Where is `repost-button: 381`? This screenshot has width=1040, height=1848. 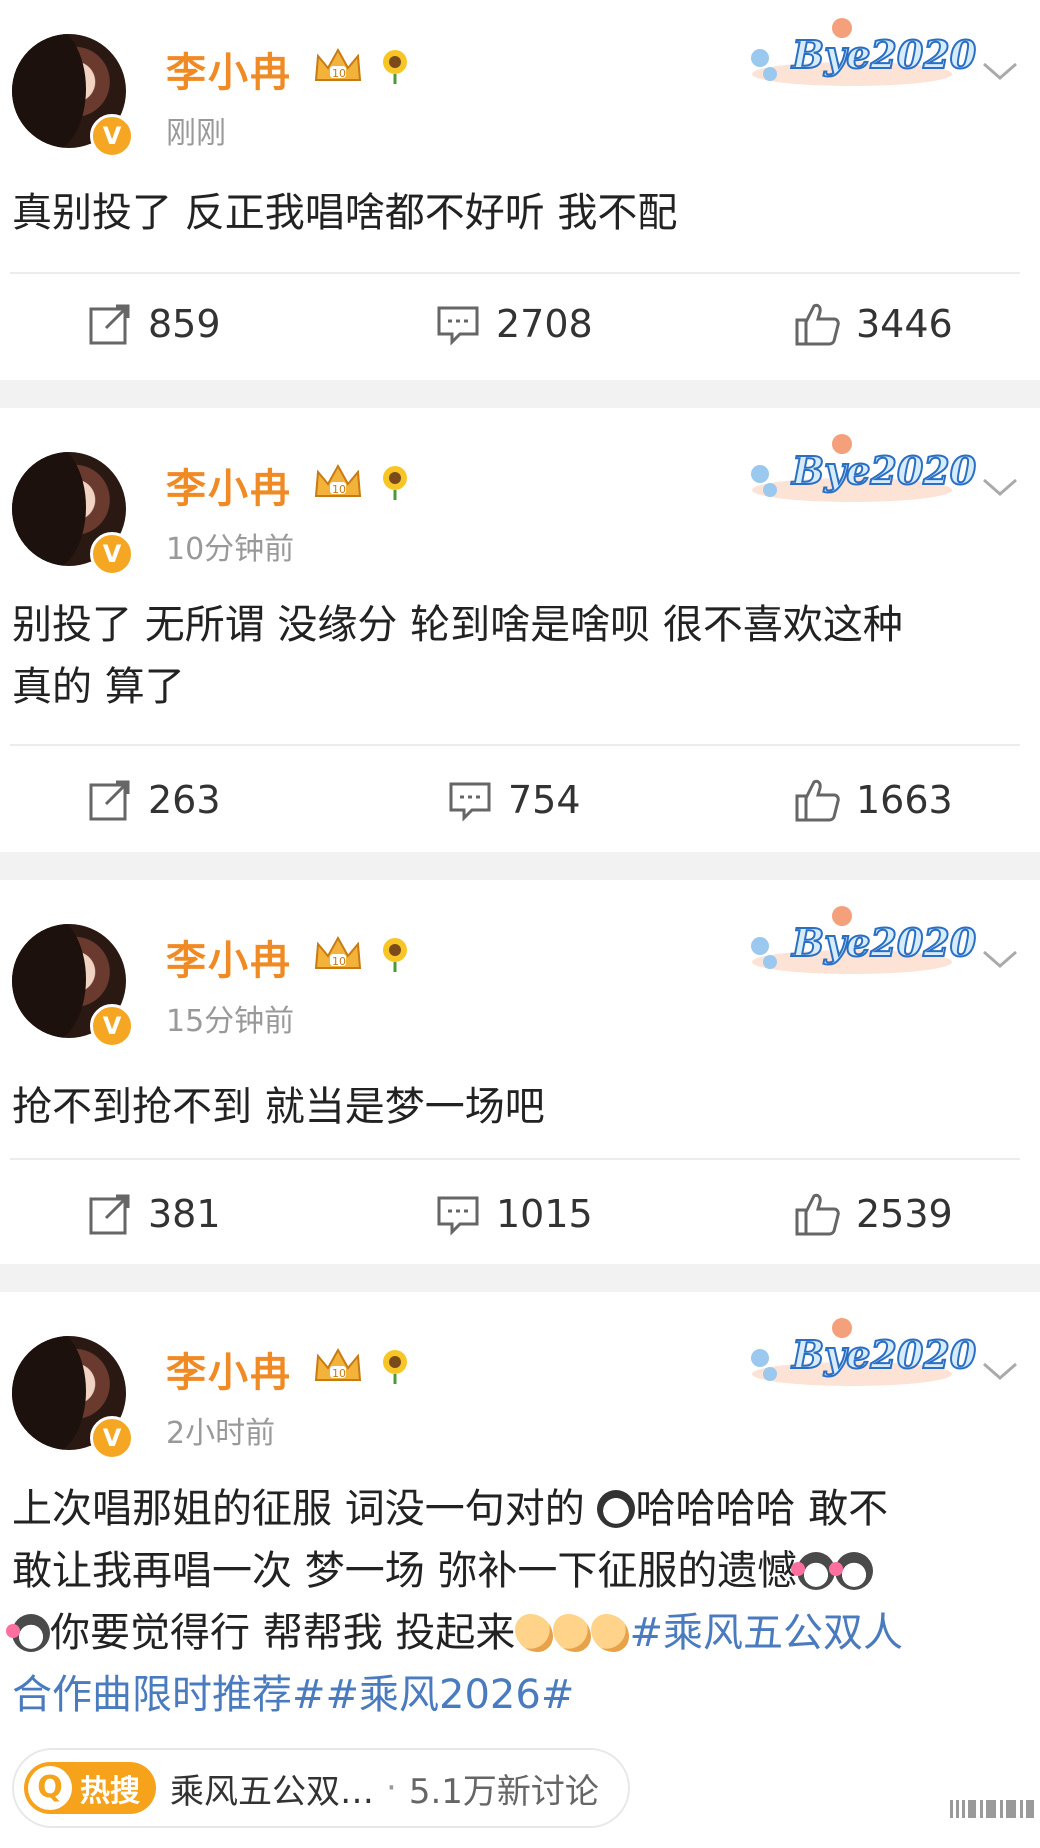 repost-button: 381 is located at coordinates (154, 1214).